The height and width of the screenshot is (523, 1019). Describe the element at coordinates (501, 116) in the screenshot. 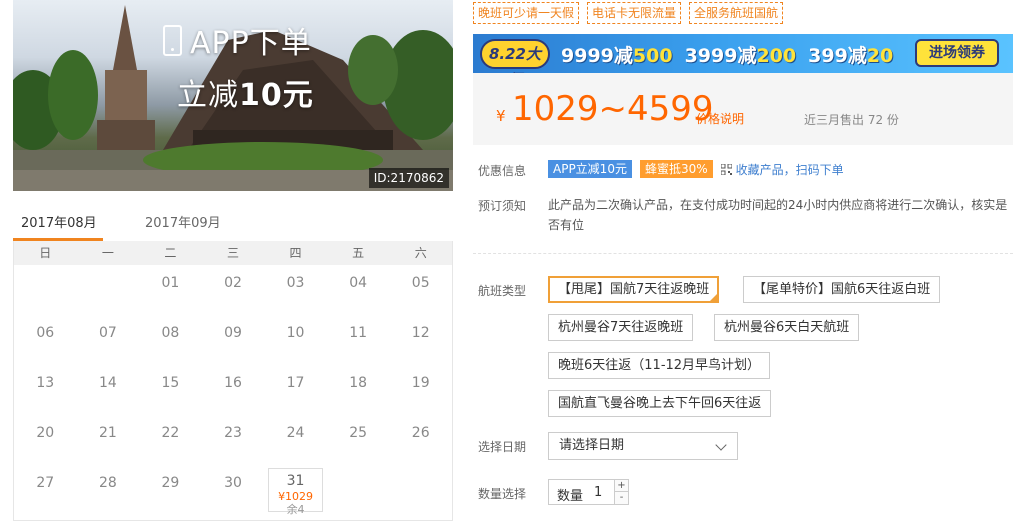

I see `currency-symbol: ¥` at that location.